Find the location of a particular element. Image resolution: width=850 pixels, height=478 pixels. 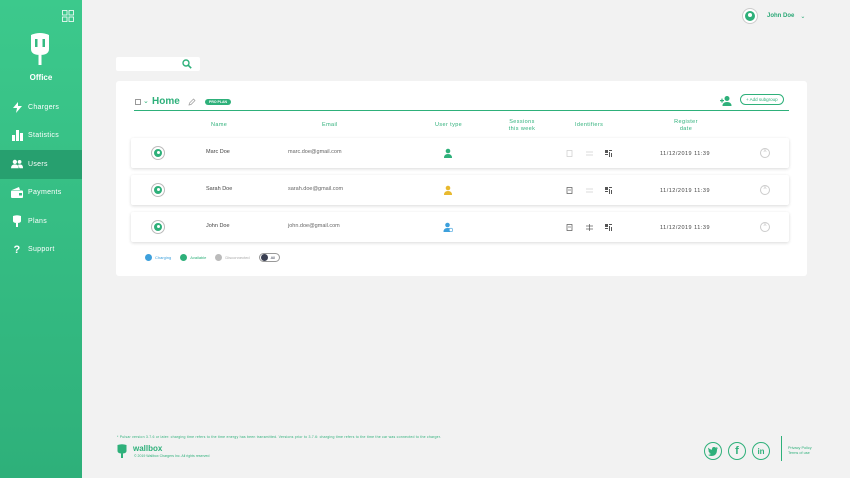

terms-of-use-link: Terms of use is located at coordinates (799, 453).